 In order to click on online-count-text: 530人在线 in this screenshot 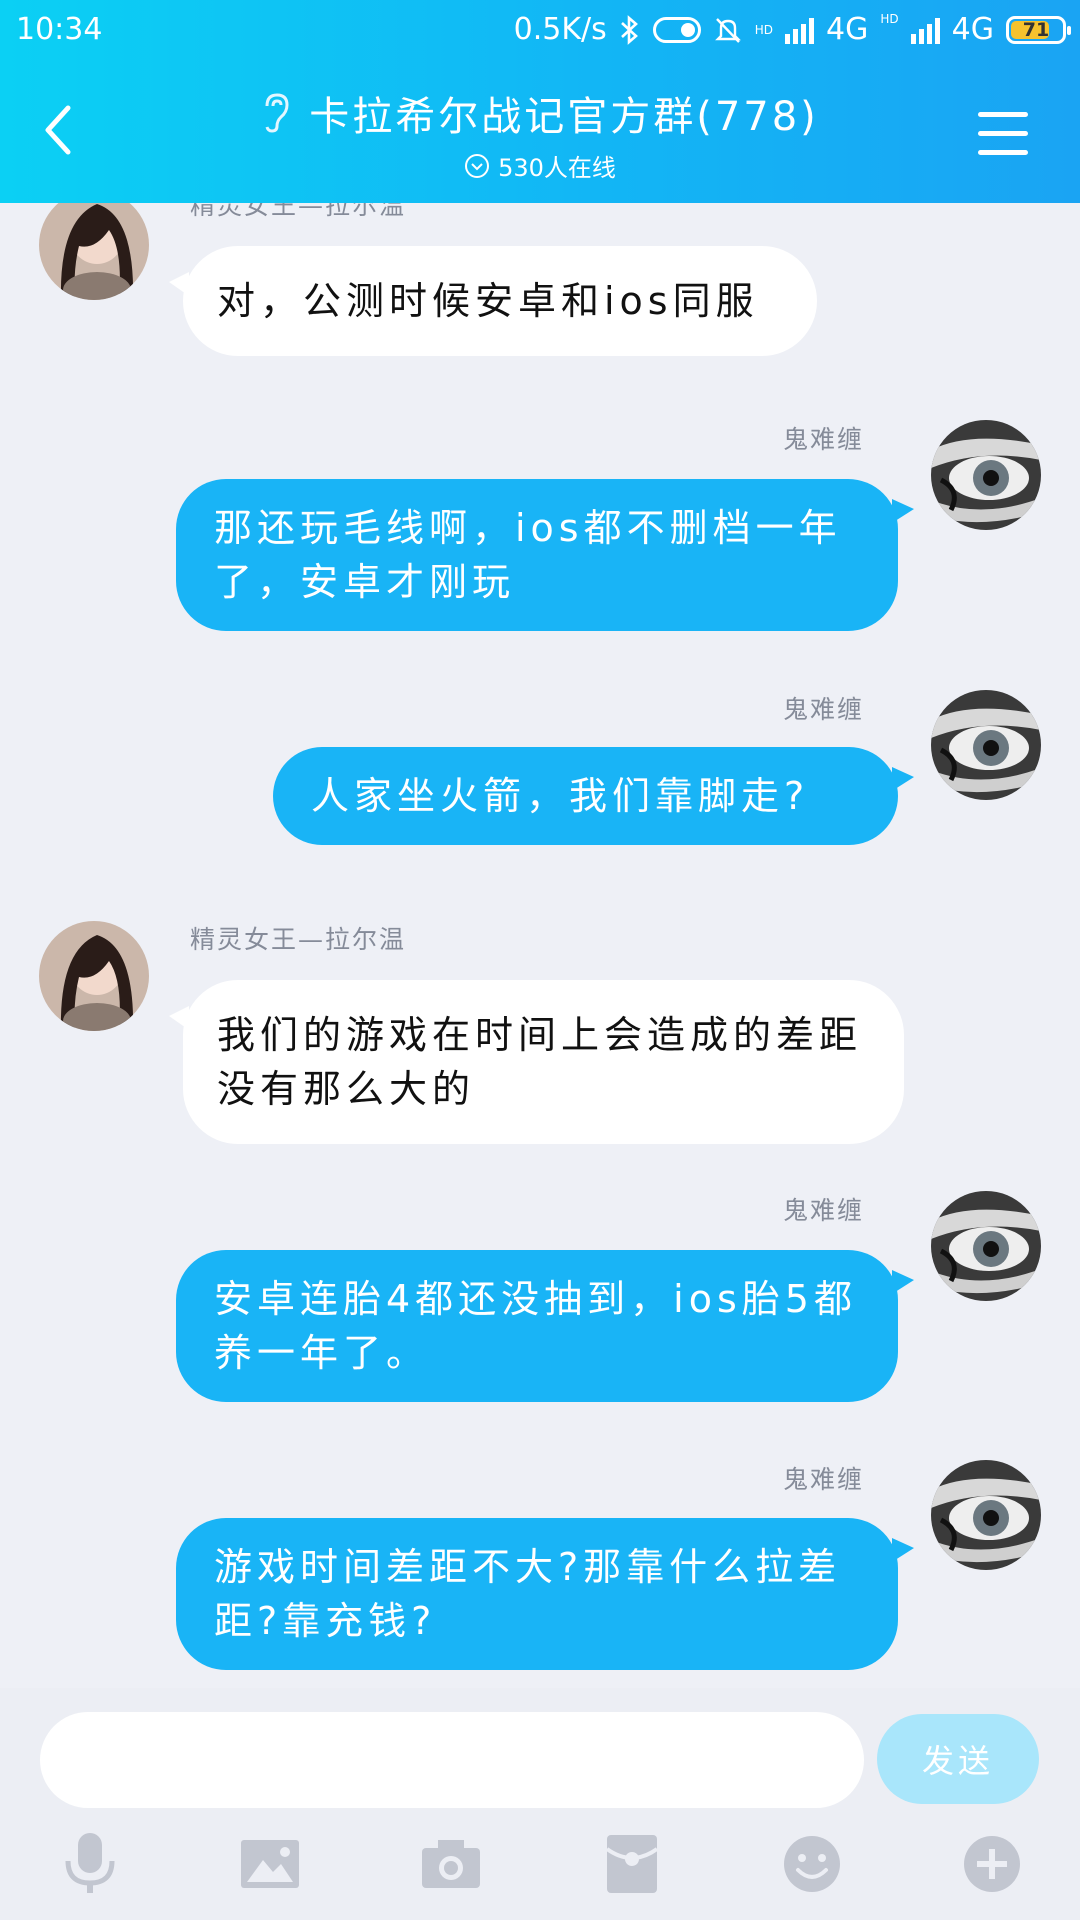, I will do `click(557, 168)`.